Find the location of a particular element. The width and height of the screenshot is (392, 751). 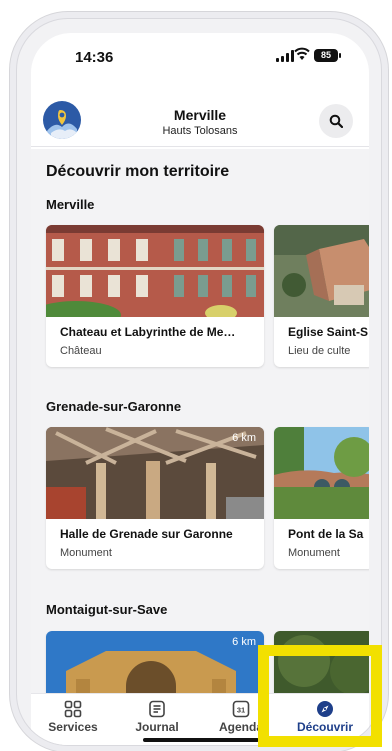

highlight-box is located at coordinates (320, 696).